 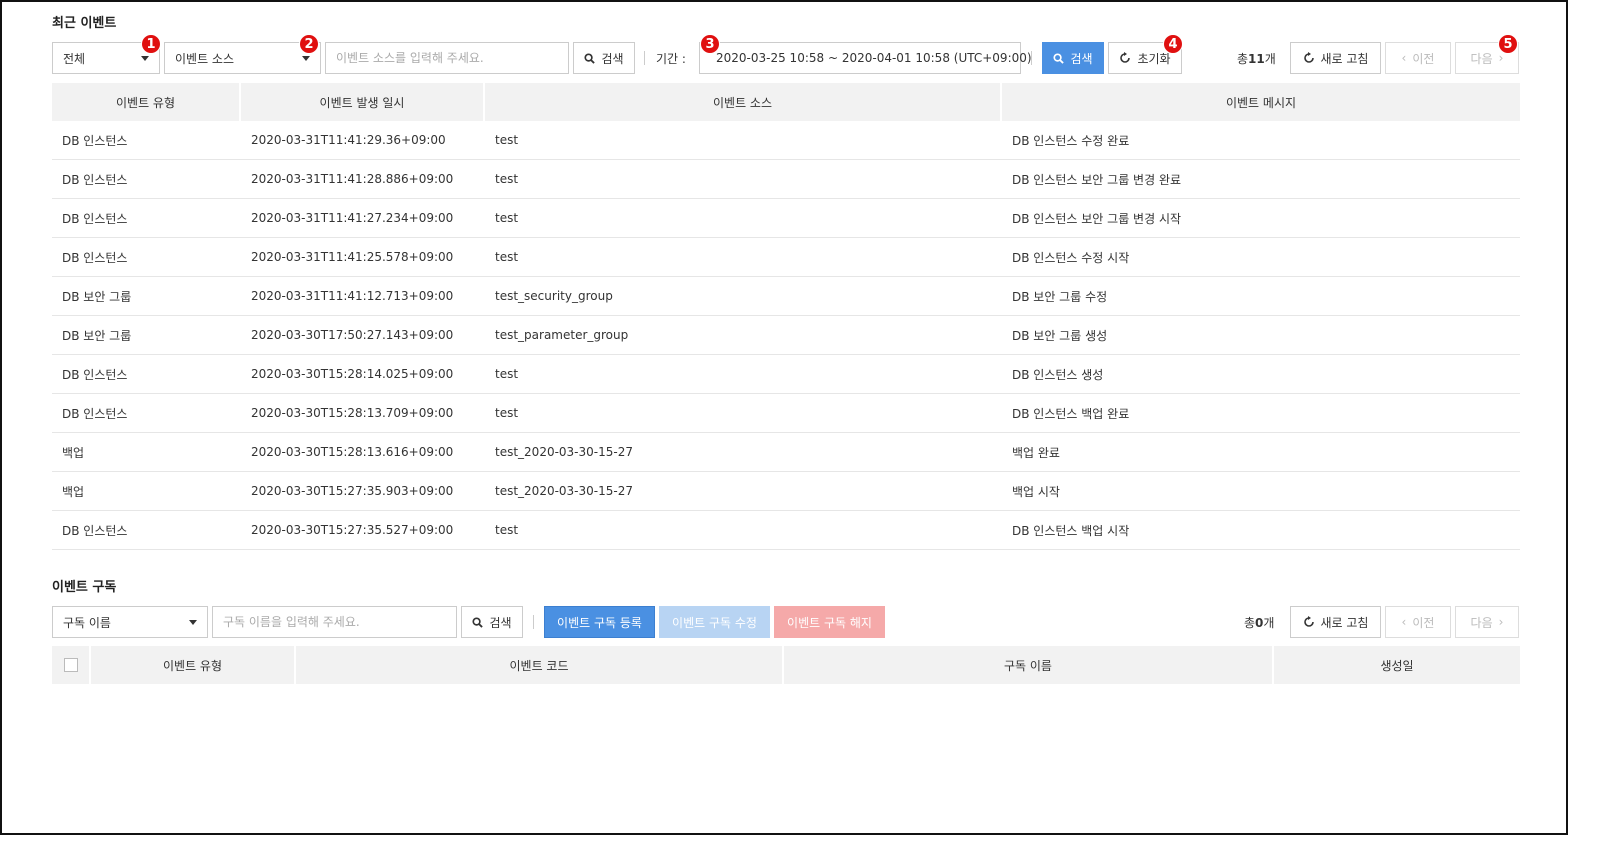 I want to click on cell-event-message: DB 보안 그룹 수정, so click(x=1261, y=296).